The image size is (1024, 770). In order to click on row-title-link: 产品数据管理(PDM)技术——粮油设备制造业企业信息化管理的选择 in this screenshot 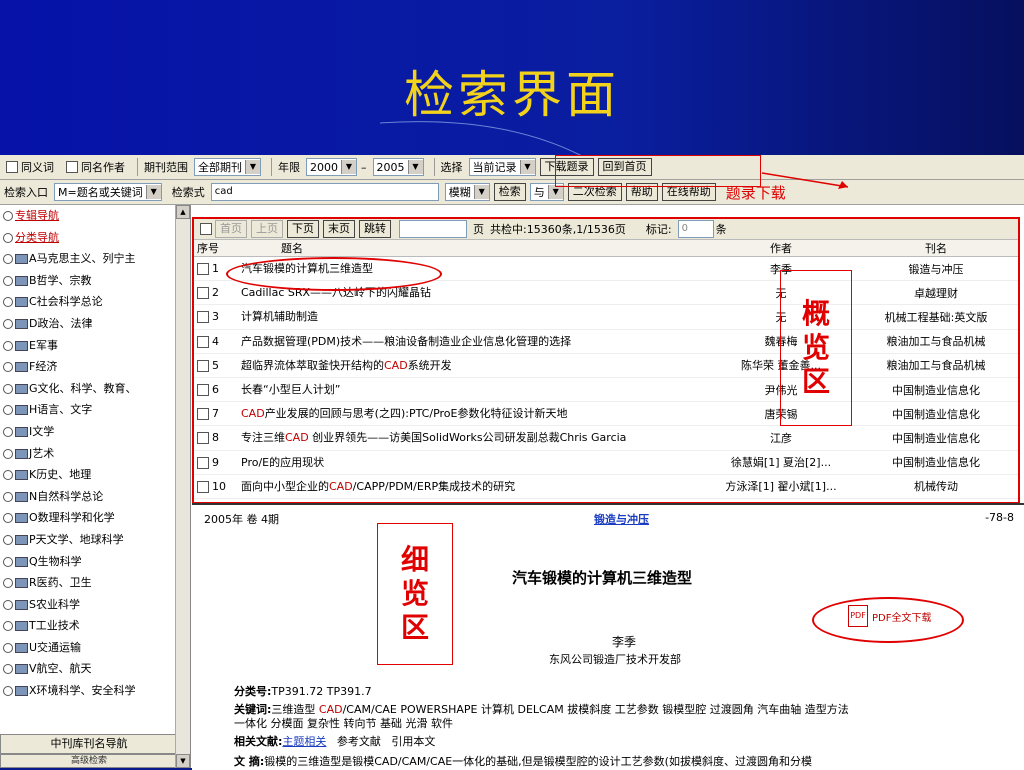, I will do `click(471, 341)`.